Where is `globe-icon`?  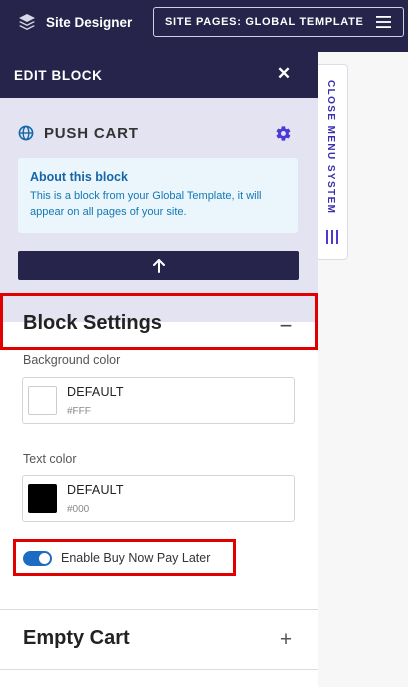
globe-icon is located at coordinates (26, 133).